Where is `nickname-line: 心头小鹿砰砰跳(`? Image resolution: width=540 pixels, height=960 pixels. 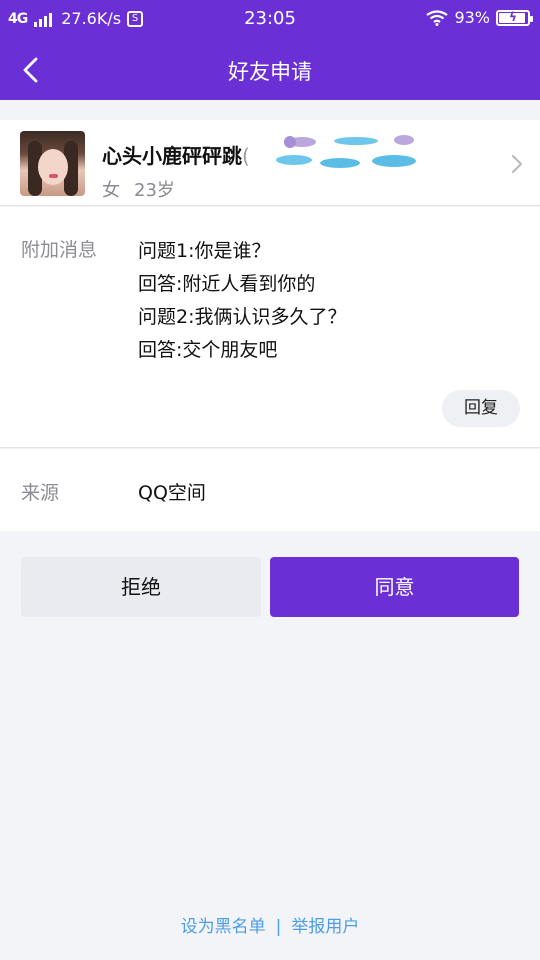
nickname-line: 心头小鹿砰砰跳( is located at coordinates (176, 154).